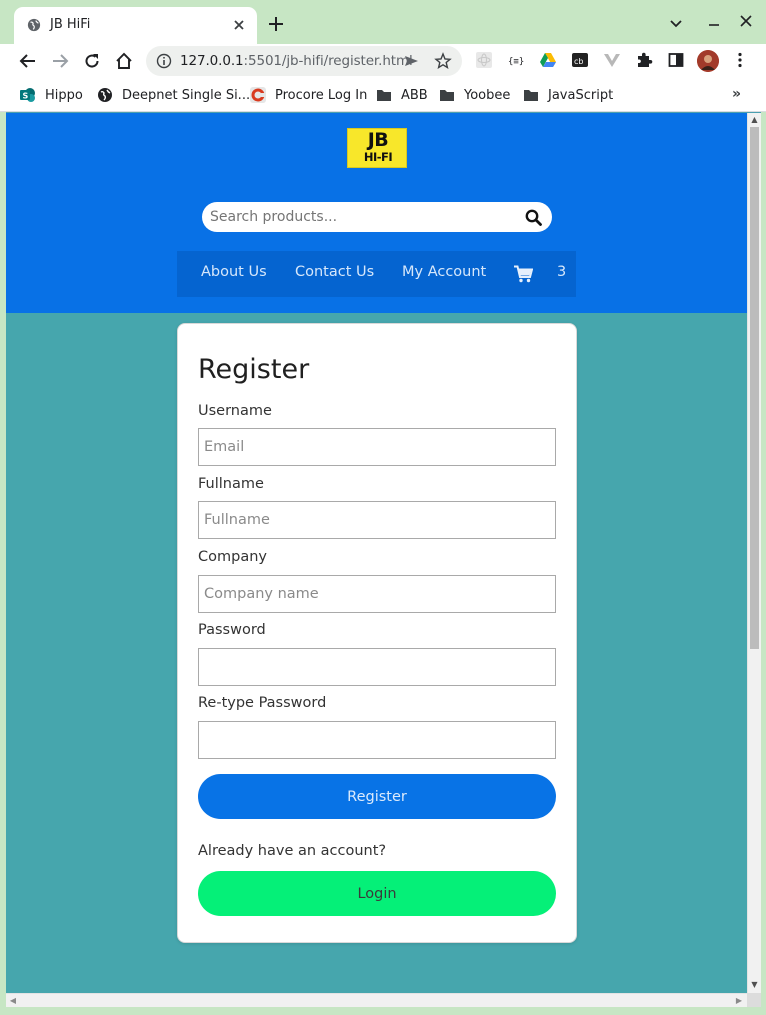 The height and width of the screenshot is (1015, 766). I want to click on bookmark-procore: Procore Log In, so click(308, 95).